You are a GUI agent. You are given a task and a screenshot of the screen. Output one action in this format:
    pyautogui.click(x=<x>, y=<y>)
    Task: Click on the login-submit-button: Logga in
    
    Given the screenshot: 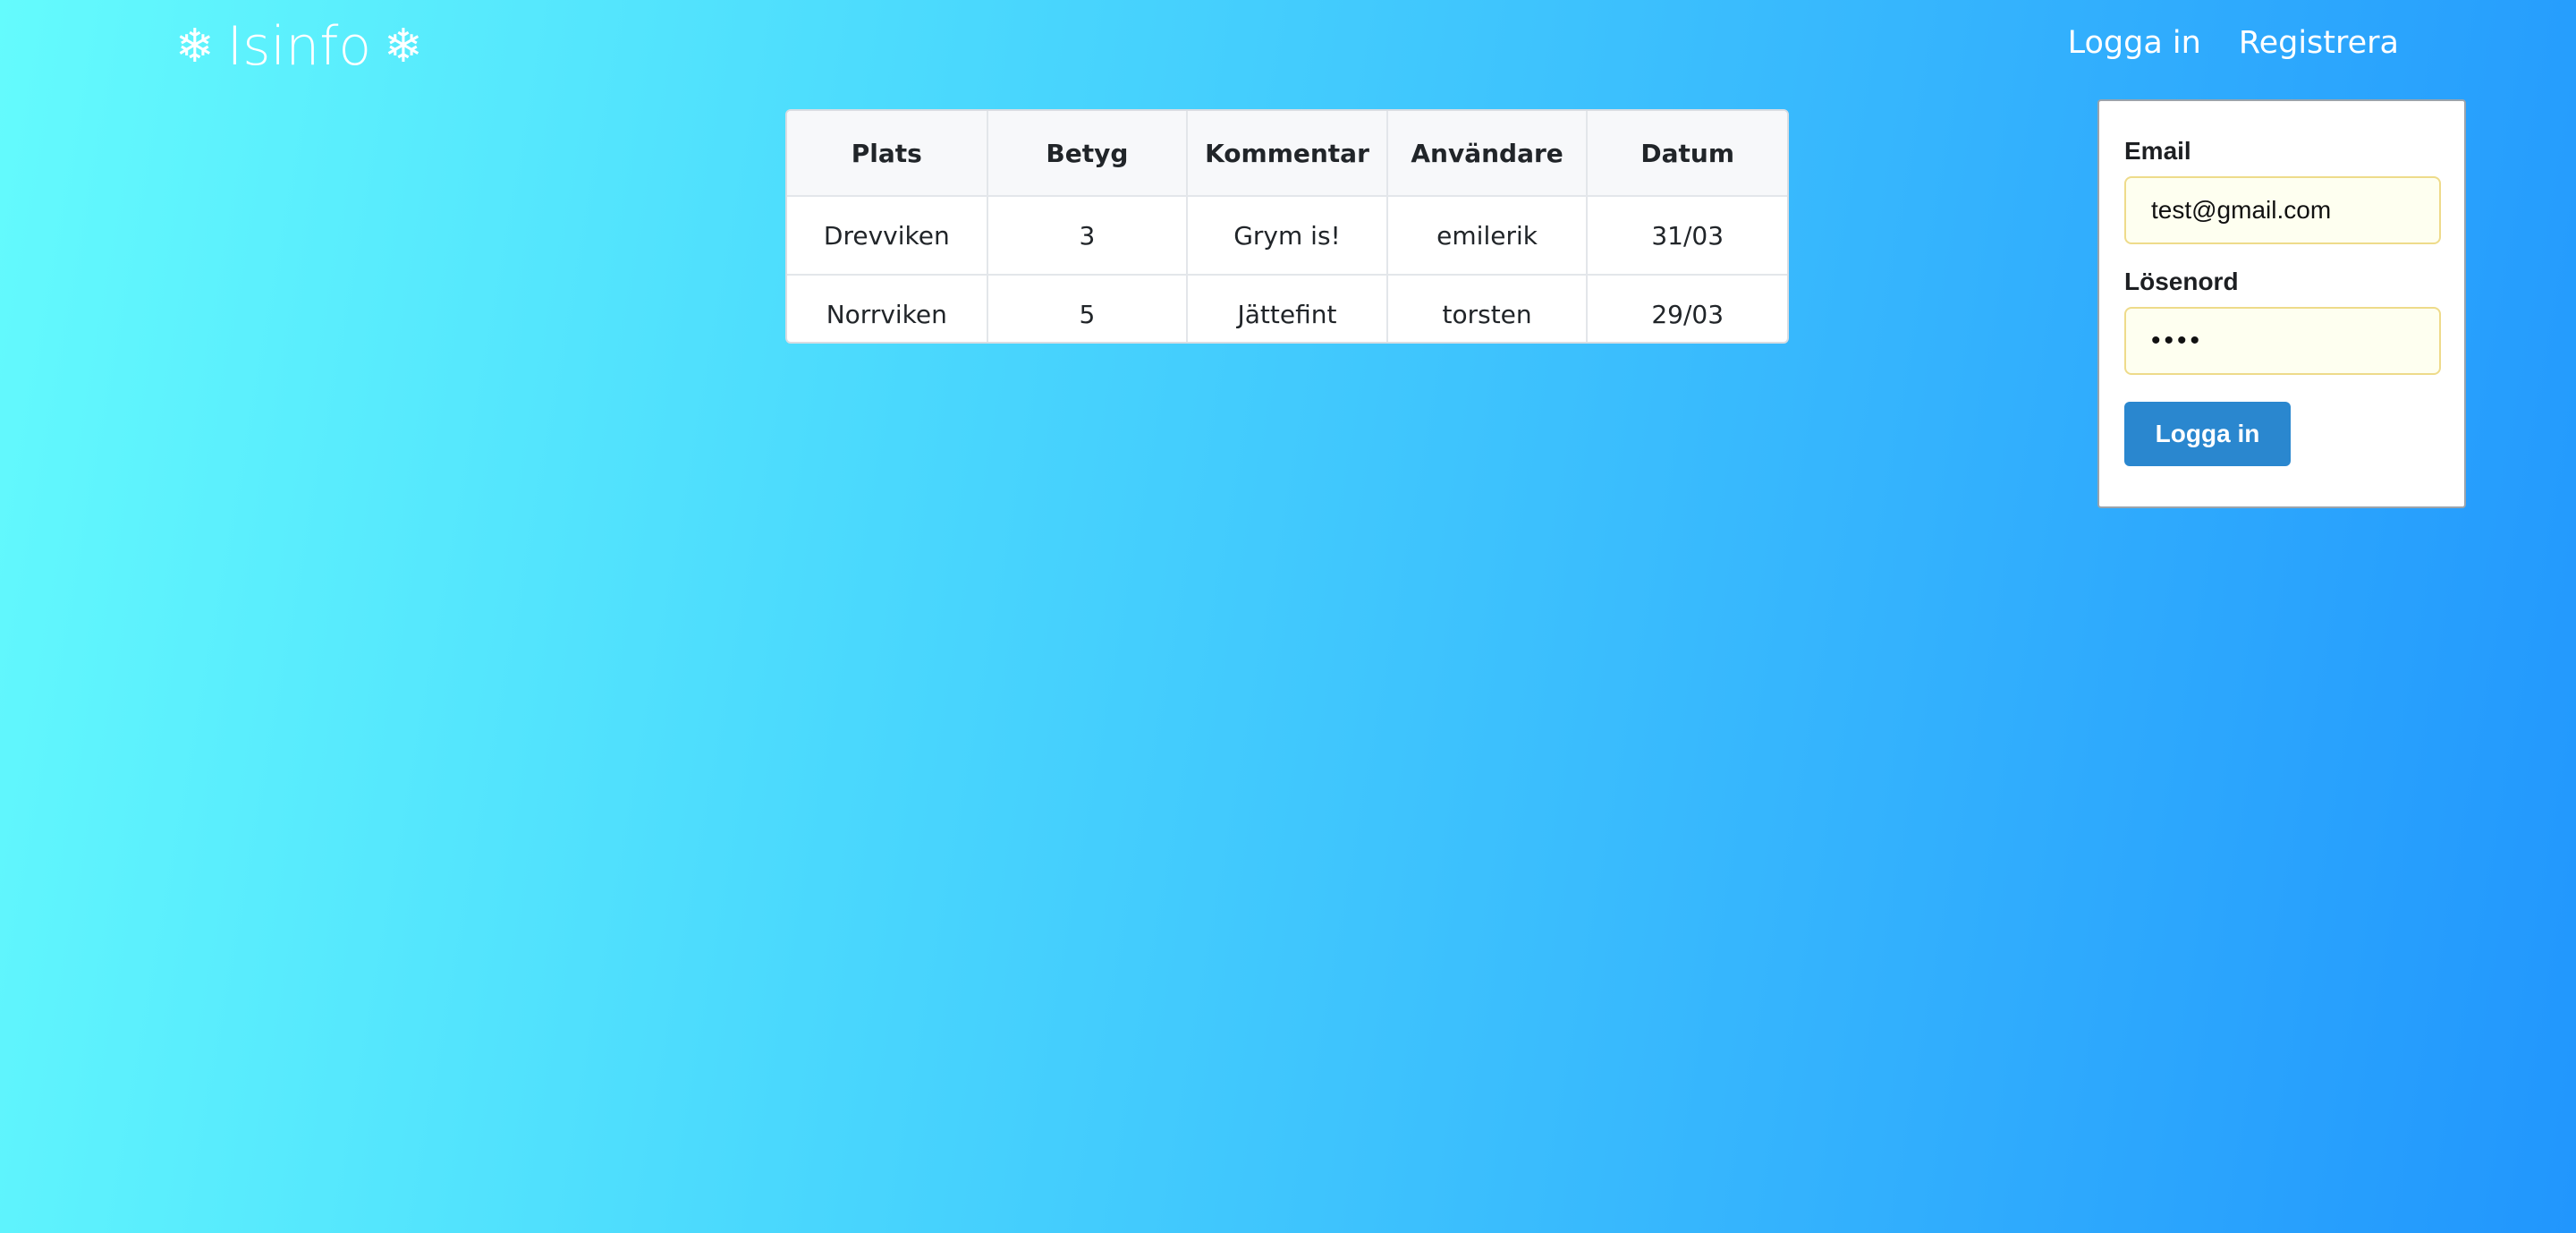 What is the action you would take?
    pyautogui.click(x=2207, y=434)
    